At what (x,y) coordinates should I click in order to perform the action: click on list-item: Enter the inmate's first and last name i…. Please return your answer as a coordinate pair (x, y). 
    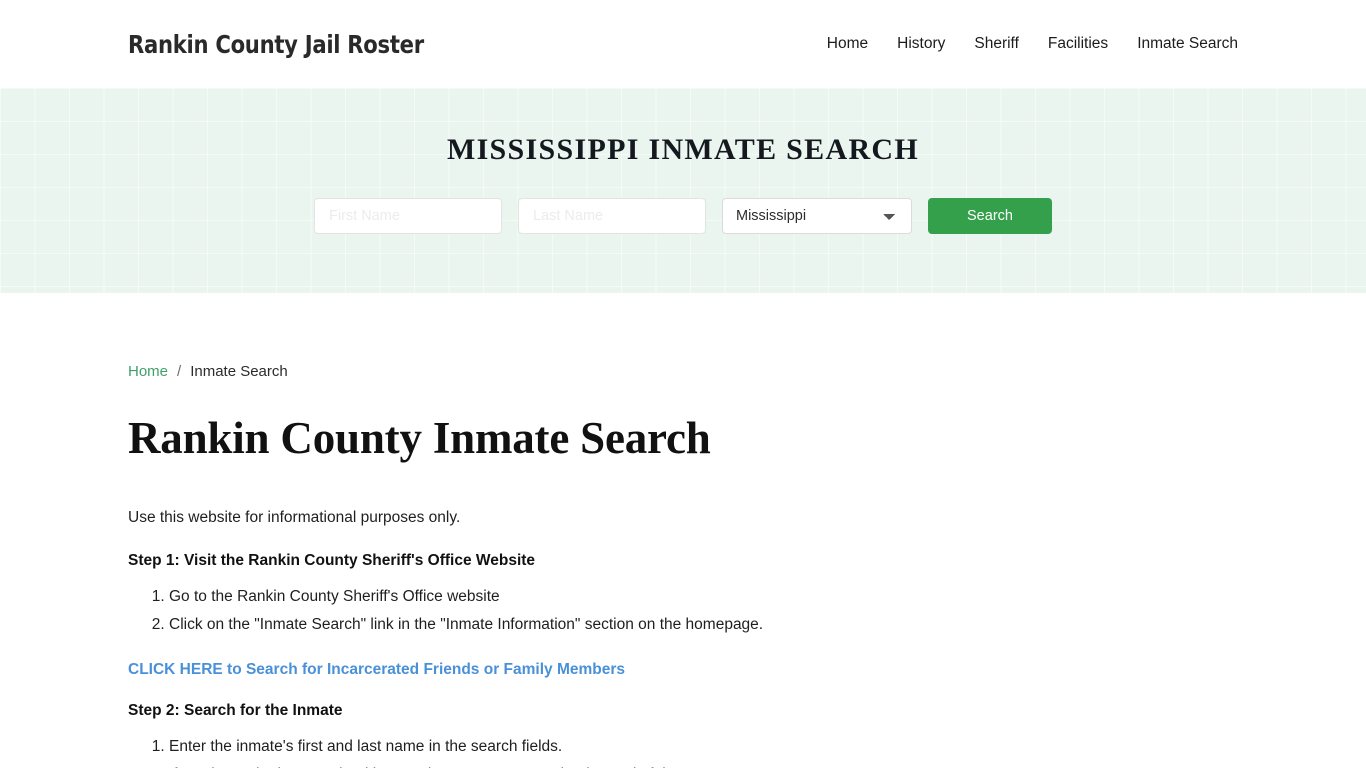
    Looking at the image, I should click on (703, 747).